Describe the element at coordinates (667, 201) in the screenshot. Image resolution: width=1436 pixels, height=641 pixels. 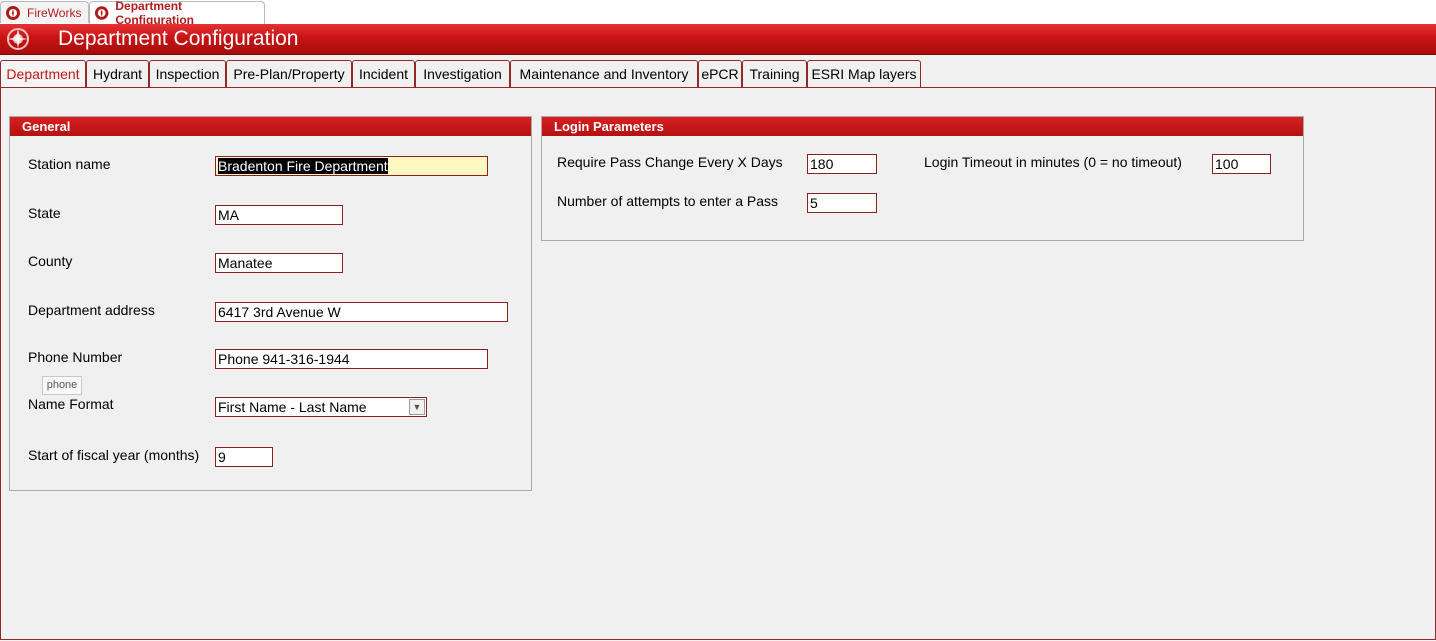
I see `pass-attempts-label: Number of attempts to enter a Pass` at that location.